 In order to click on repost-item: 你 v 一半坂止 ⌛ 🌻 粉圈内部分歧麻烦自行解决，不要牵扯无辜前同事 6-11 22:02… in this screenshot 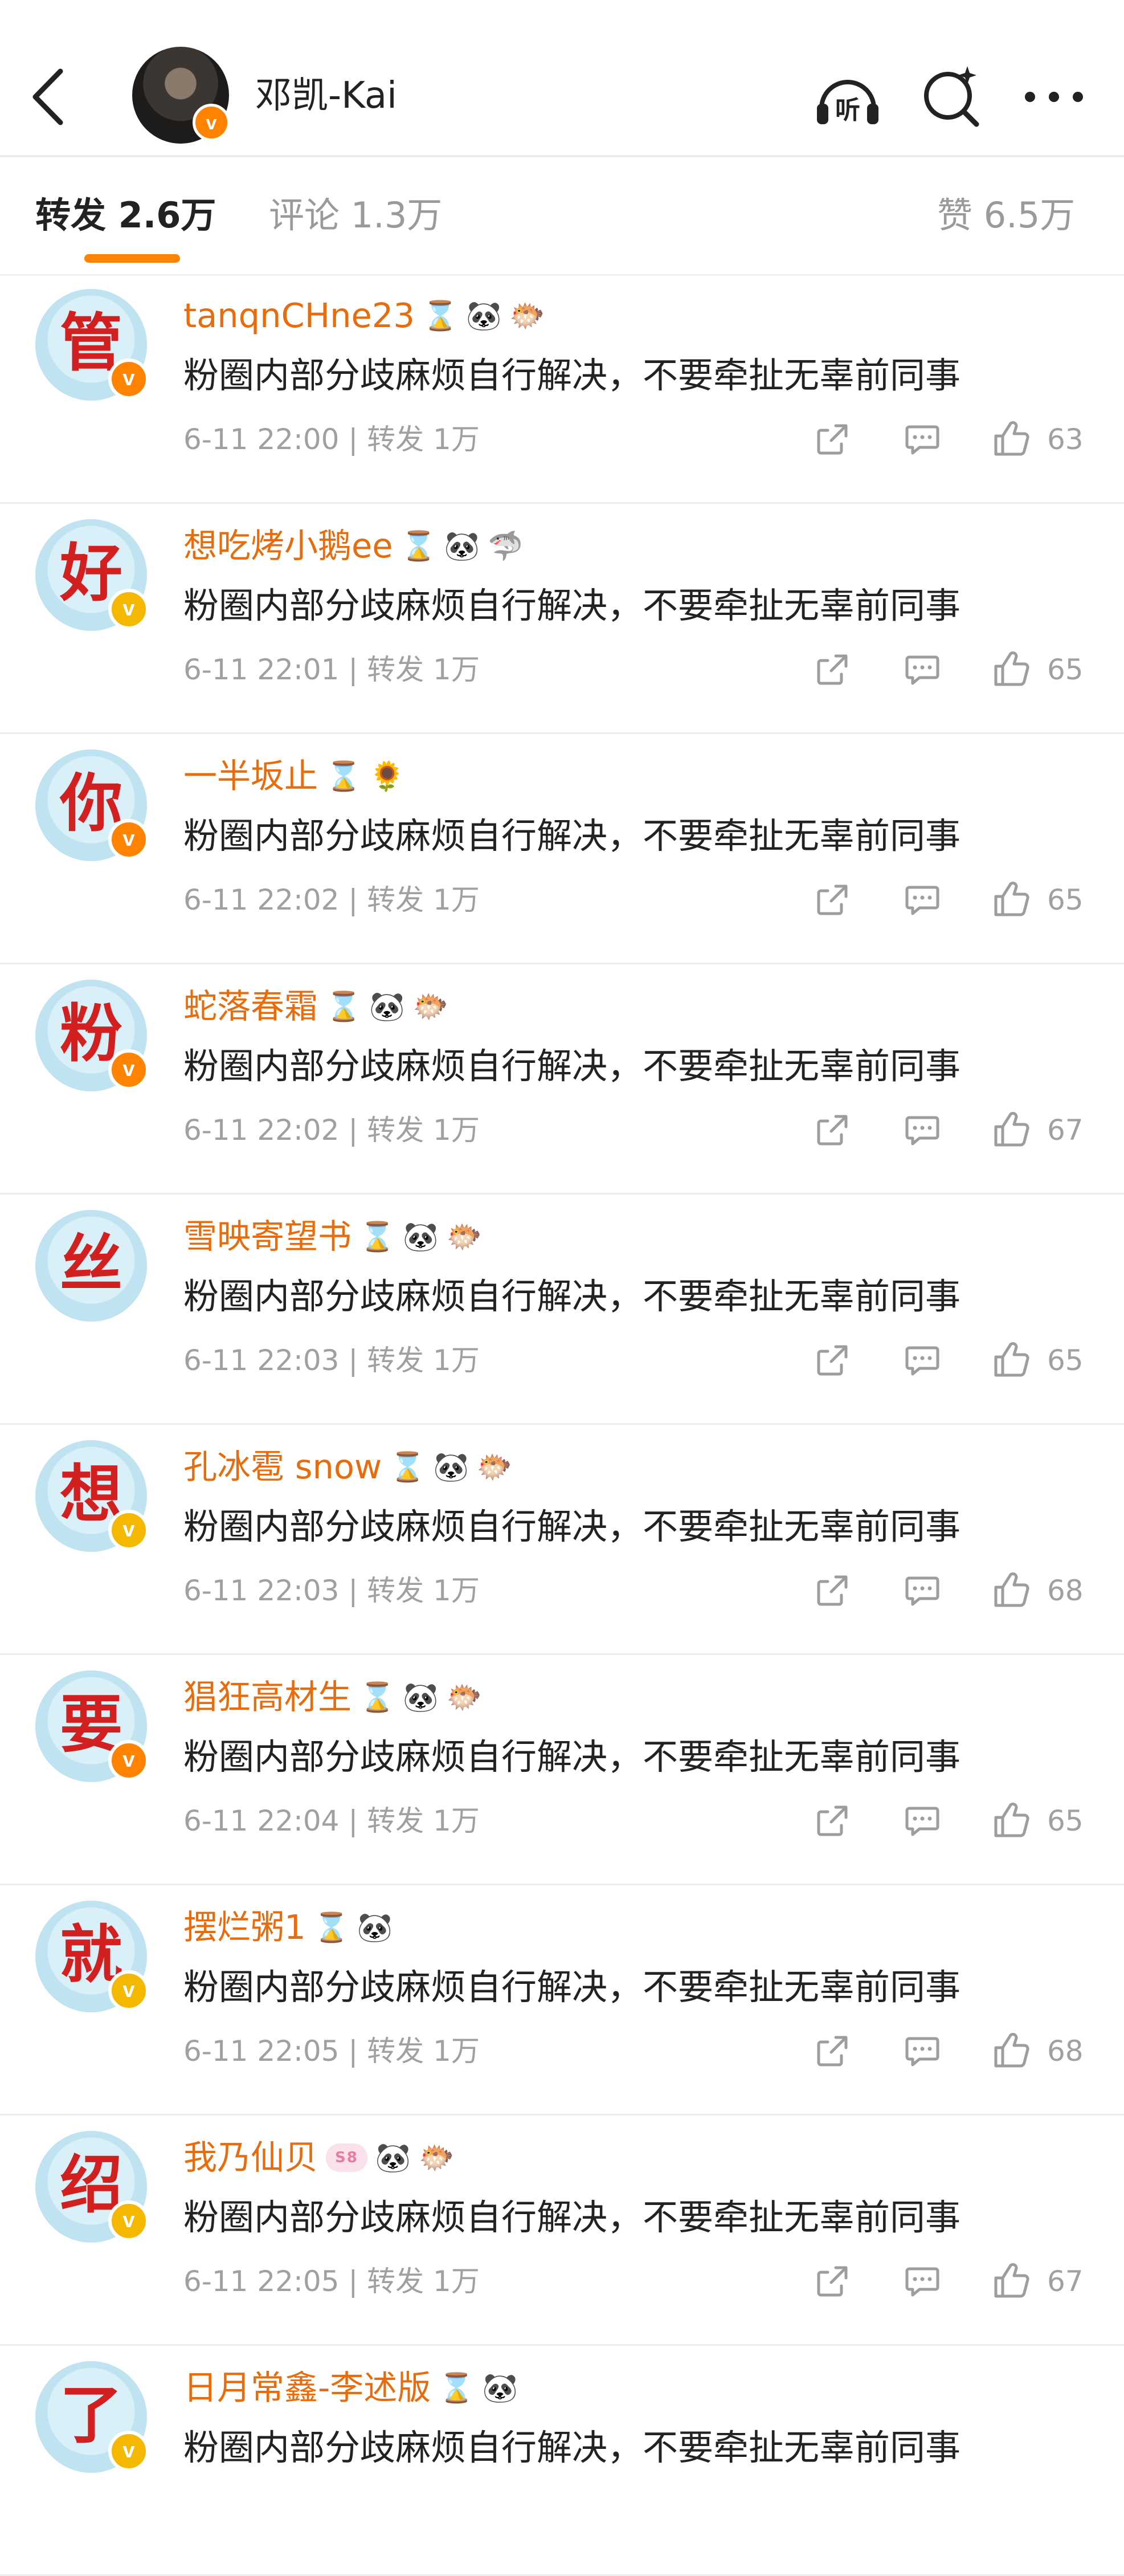, I will do `click(562, 848)`.